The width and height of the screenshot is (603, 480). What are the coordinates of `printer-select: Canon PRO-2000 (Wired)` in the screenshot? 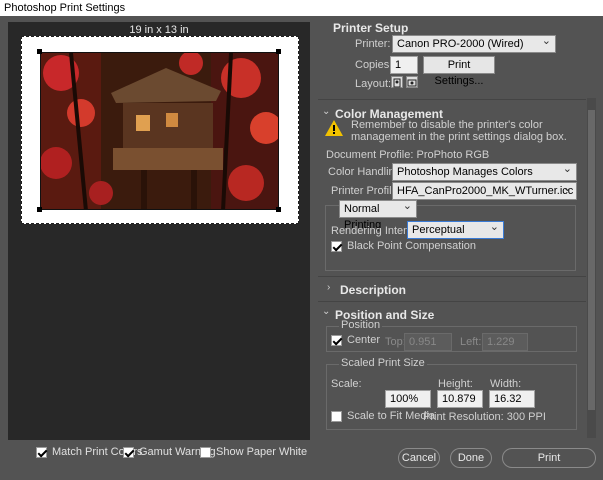 It's located at (474, 43).